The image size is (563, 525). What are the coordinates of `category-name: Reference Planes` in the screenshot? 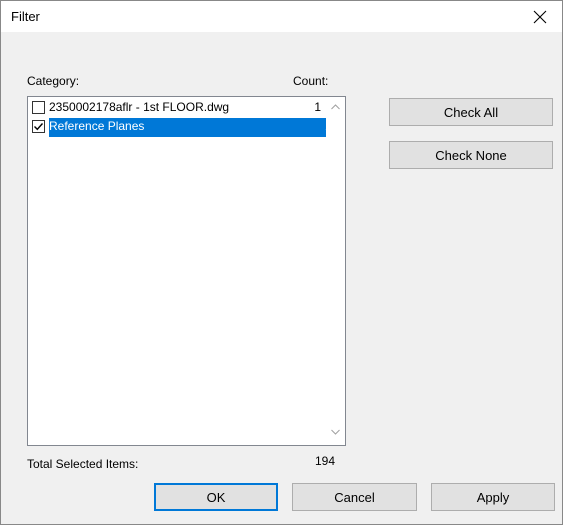 It's located at (97, 126).